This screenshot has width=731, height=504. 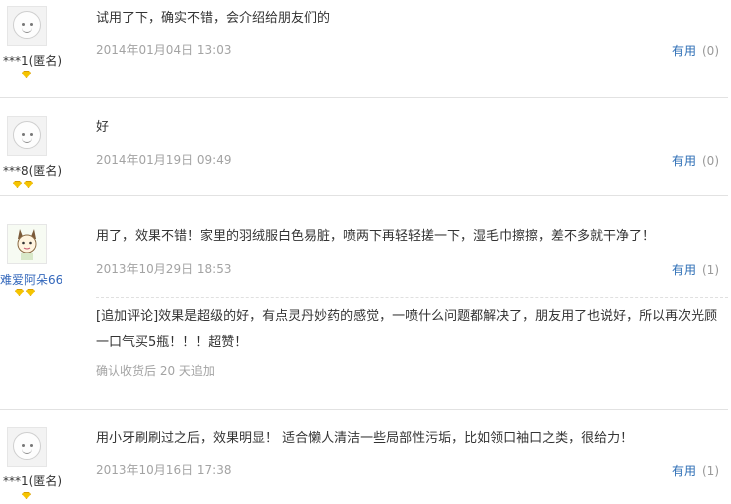 I want to click on review-text: 试用了下，确实不错，会介绍给朋友们的, so click(x=213, y=18).